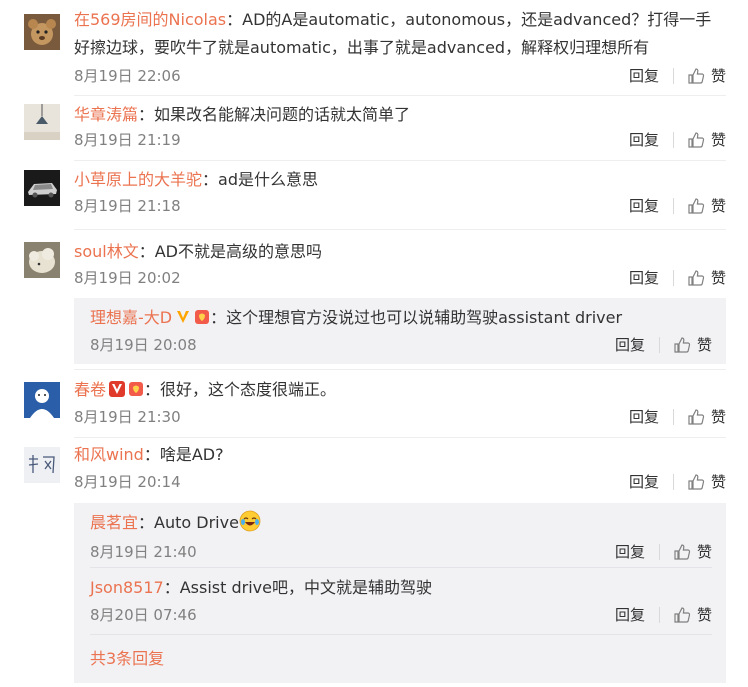  Describe the element at coordinates (127, 417) in the screenshot. I see `comment-time: 8月19日 21:30` at that location.